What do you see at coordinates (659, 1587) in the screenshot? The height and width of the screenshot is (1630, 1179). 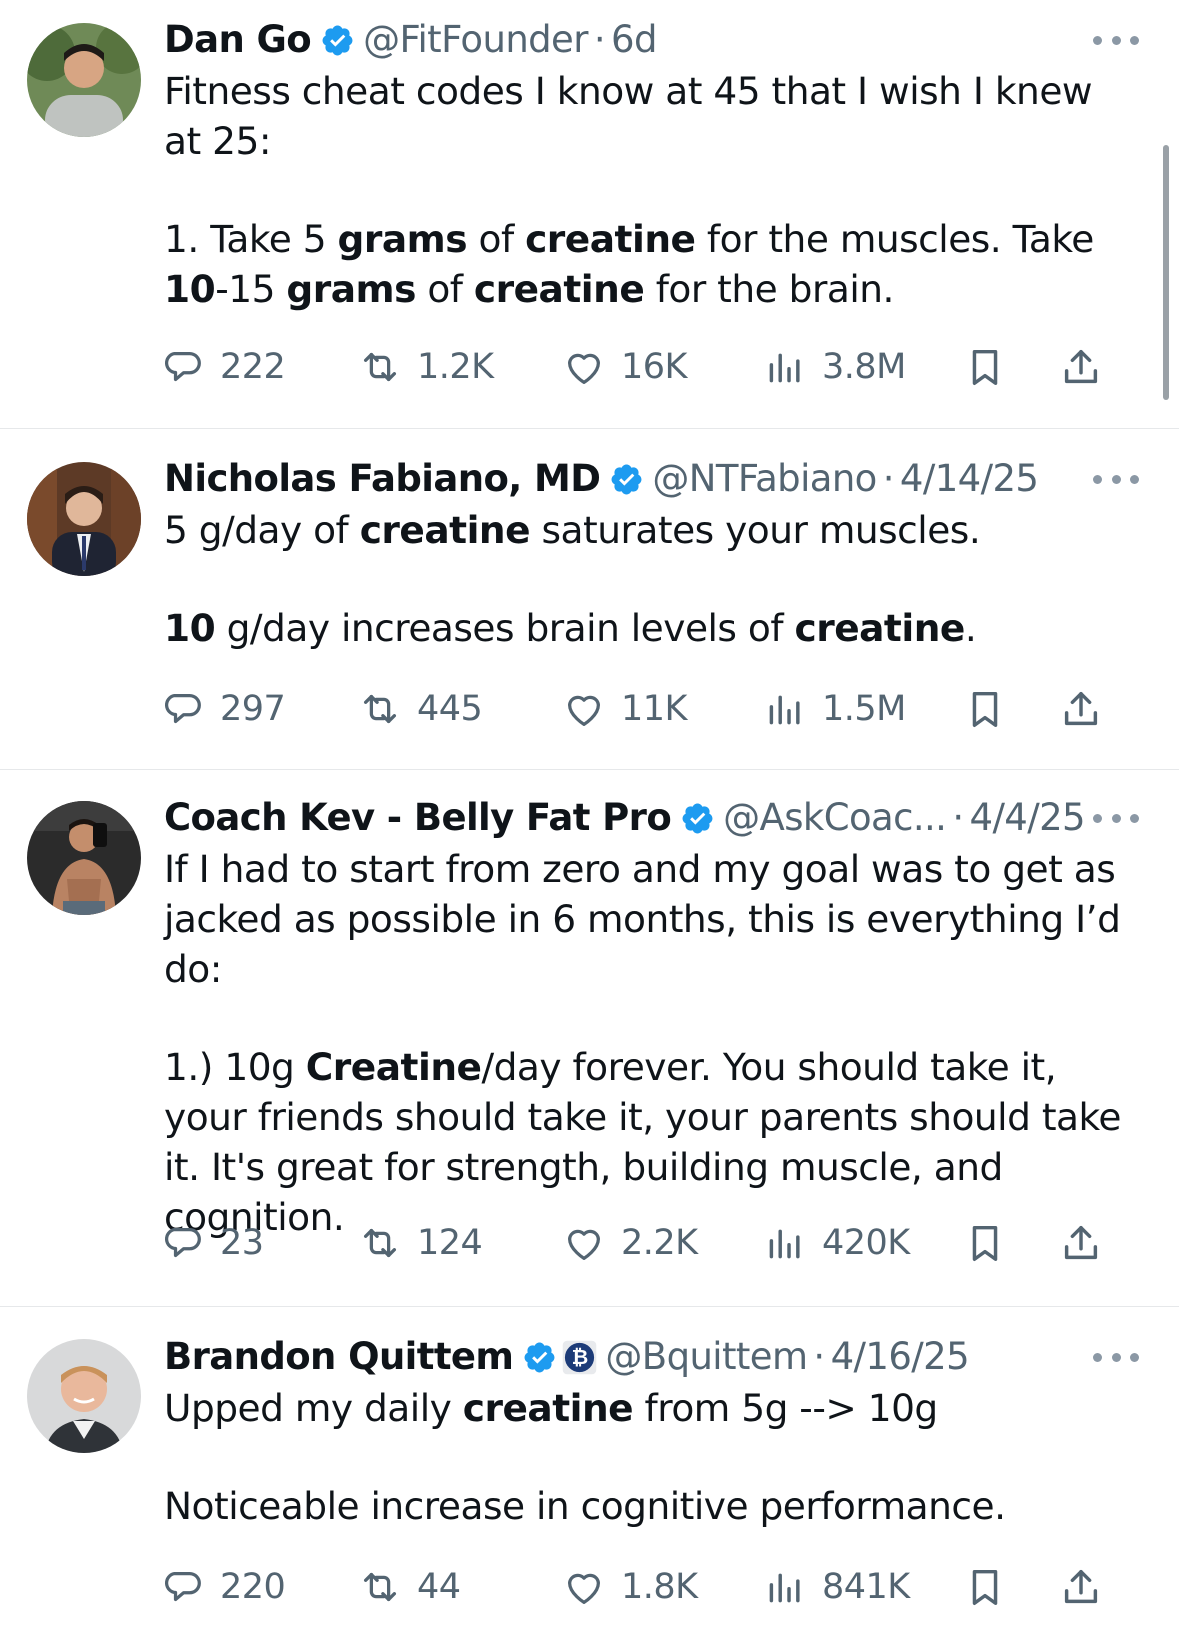 I see `likes-count: 1.8K` at bounding box center [659, 1587].